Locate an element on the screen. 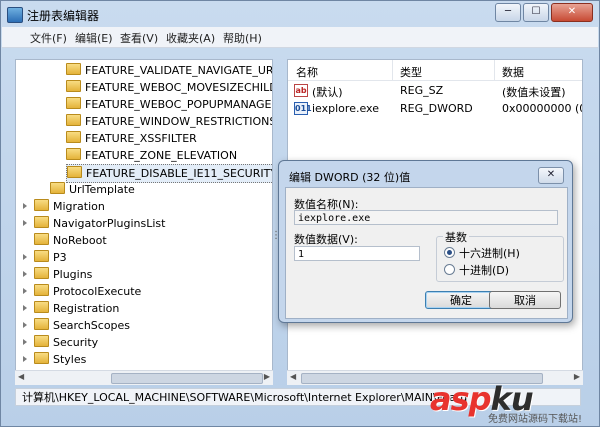 The image size is (600, 427). menu-view: 查看(V) is located at coordinates (139, 38).